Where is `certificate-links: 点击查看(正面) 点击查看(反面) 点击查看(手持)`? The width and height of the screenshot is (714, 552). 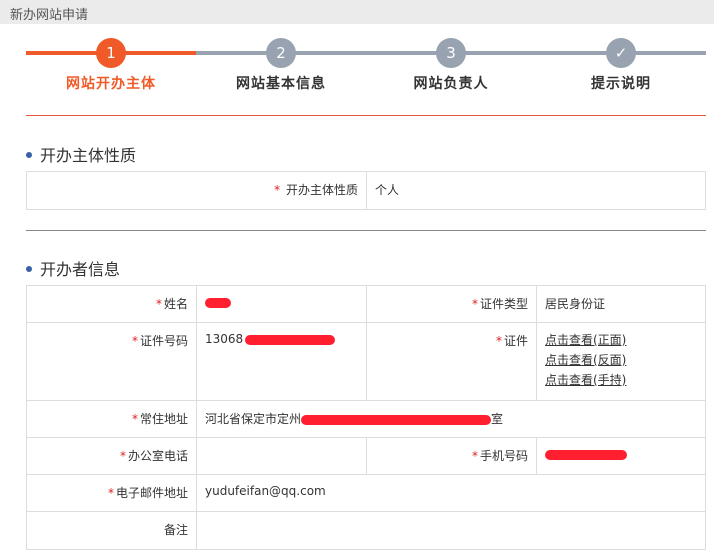
certificate-links: 点击查看(正面) 点击查看(反面) 点击查看(手持) is located at coordinates (621, 361).